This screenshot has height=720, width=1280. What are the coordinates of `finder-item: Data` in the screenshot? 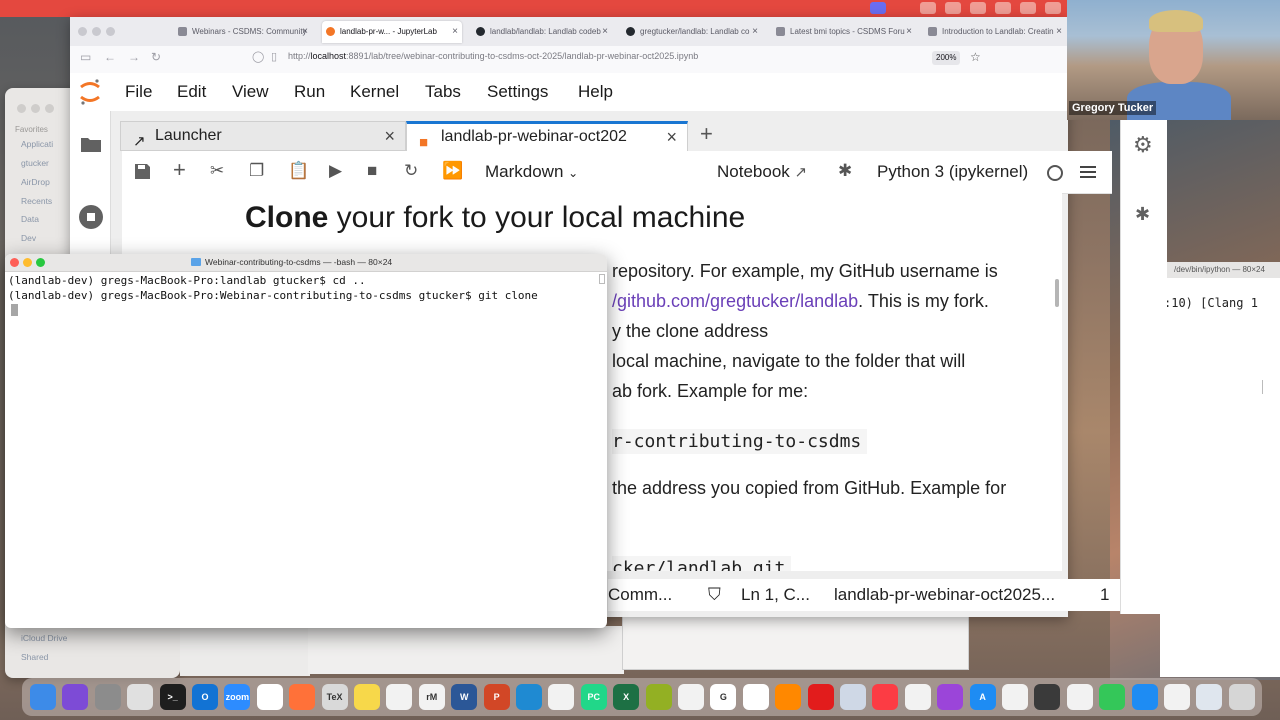 It's located at (30, 219).